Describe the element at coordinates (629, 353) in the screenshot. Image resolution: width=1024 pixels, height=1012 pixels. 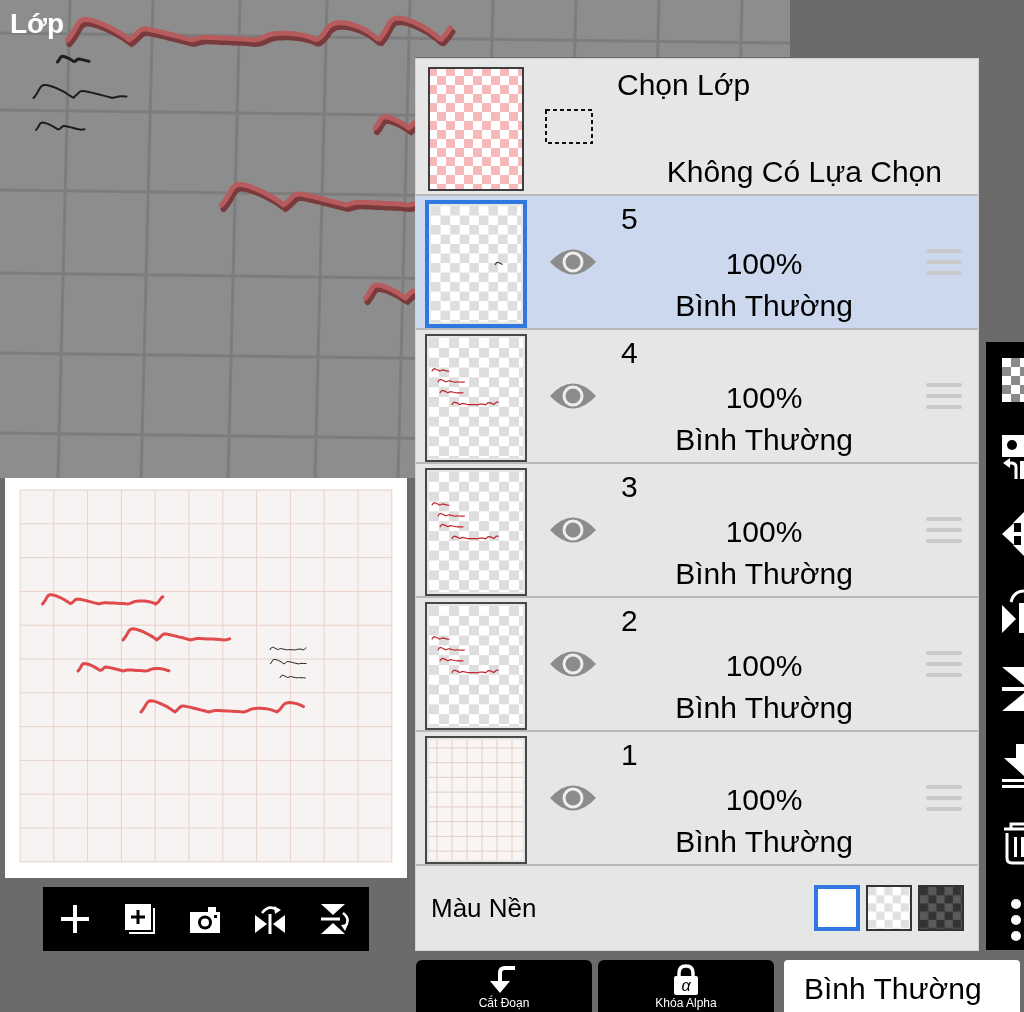
I see `layer-name: 4` at that location.